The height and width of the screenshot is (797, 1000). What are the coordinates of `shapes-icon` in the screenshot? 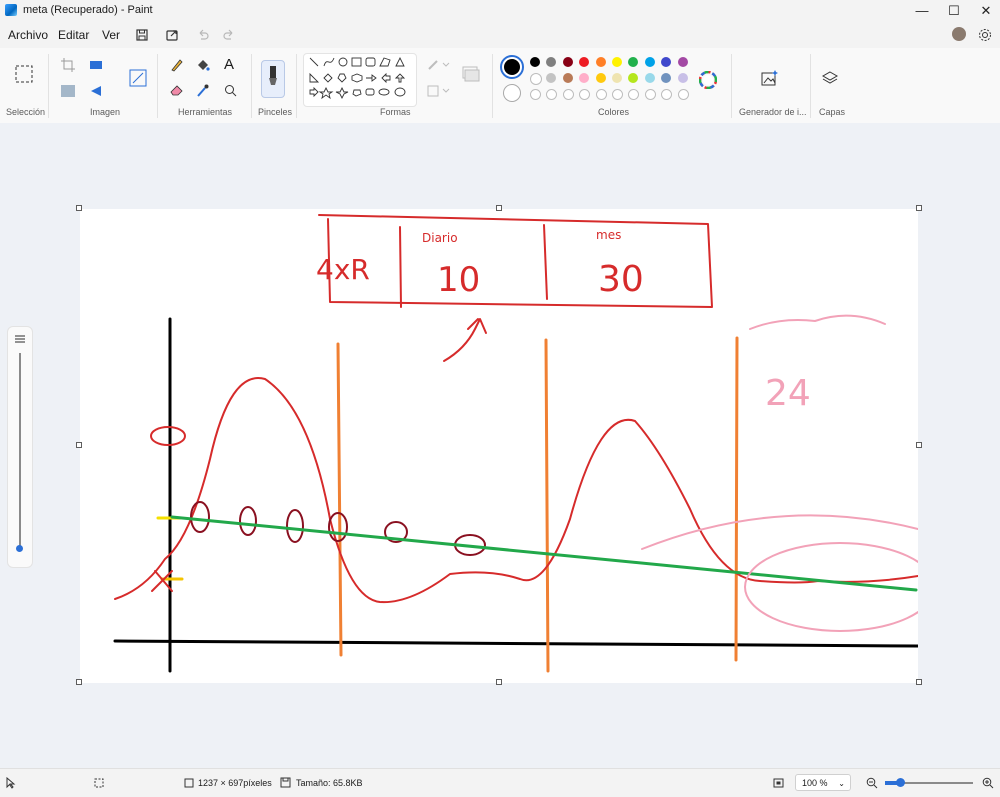 It's located at (357, 78).